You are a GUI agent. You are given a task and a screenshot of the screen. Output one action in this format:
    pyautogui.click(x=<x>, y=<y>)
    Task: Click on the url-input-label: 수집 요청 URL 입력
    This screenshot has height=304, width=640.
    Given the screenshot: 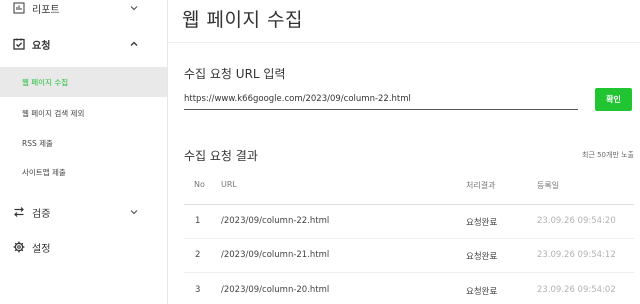 What is the action you would take?
    pyautogui.click(x=235, y=74)
    